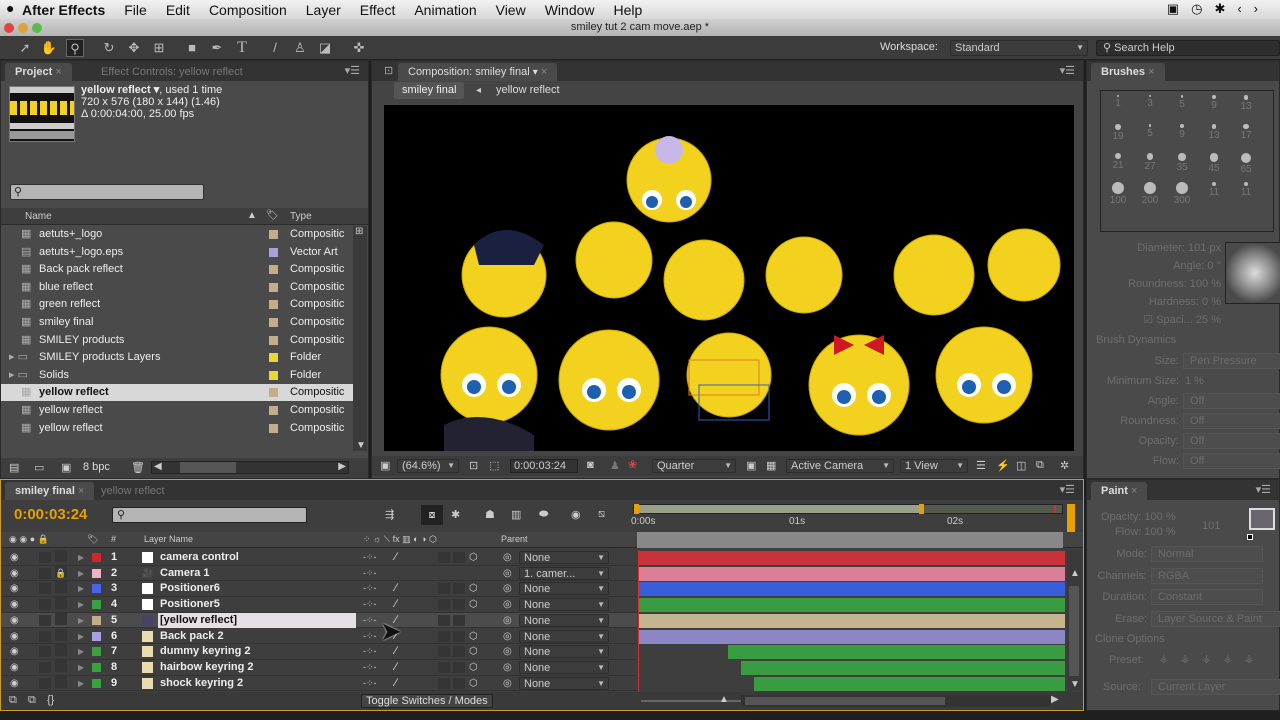 Image resolution: width=1280 pixels, height=720 pixels. Describe the element at coordinates (576, 514) in the screenshot. I see `brainstorm-icon: ◉` at that location.